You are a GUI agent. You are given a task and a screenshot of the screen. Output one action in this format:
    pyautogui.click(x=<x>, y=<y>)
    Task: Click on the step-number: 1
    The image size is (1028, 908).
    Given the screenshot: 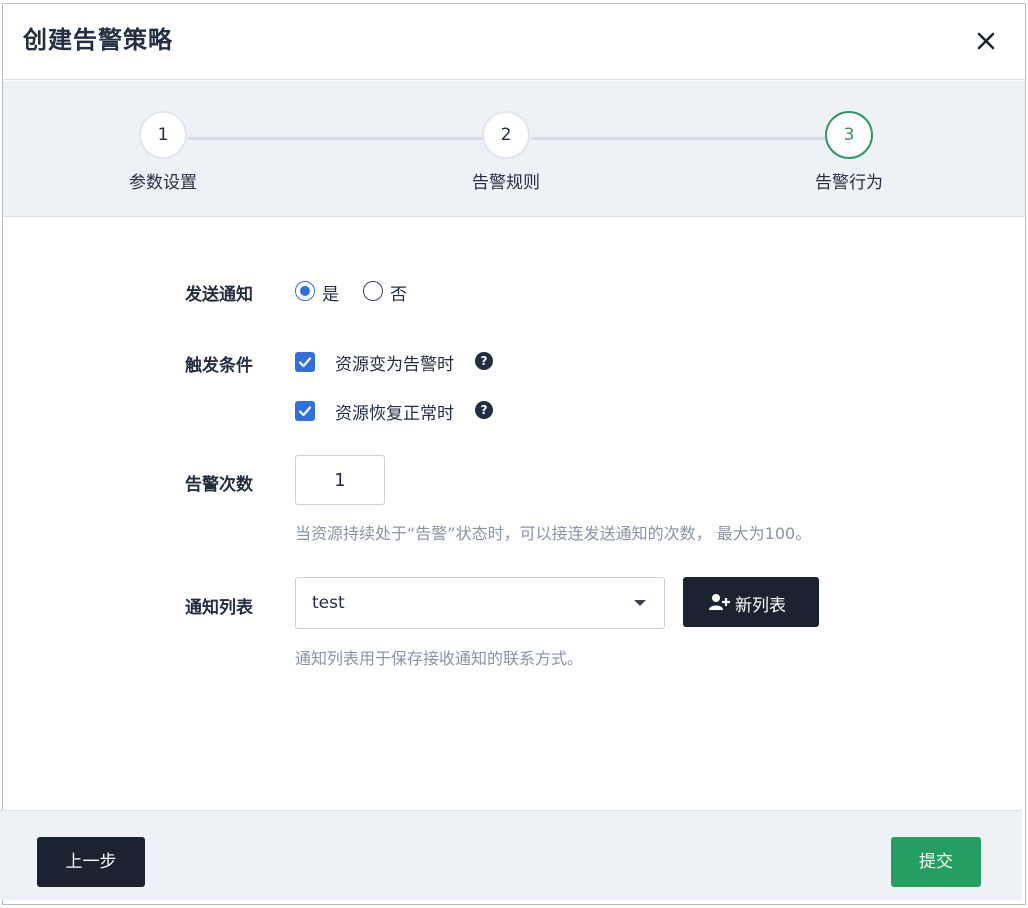 What is the action you would take?
    pyautogui.click(x=163, y=135)
    